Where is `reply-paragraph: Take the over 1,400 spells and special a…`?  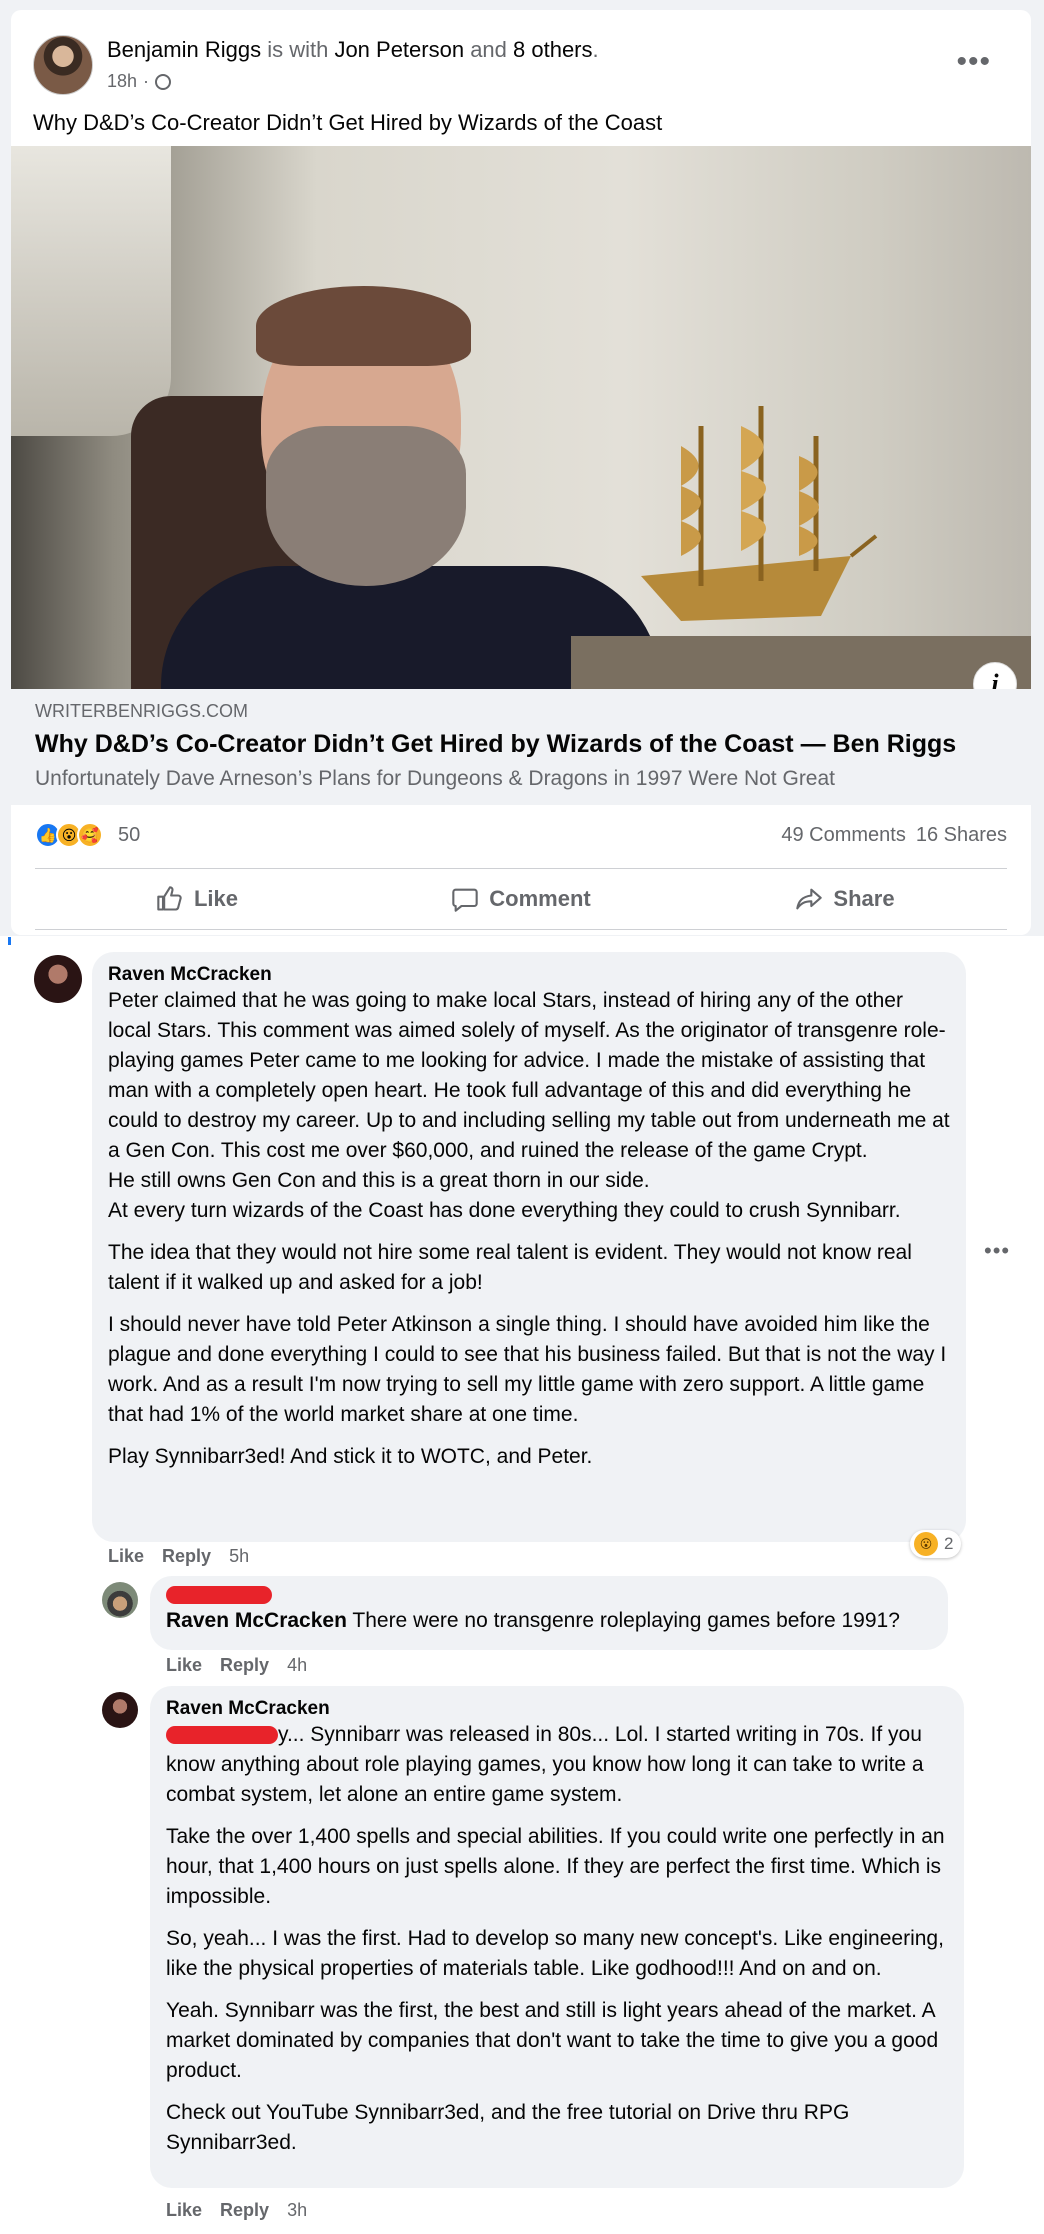
reply-paragraph: Take the over 1,400 spells and special a… is located at coordinates (555, 1866).